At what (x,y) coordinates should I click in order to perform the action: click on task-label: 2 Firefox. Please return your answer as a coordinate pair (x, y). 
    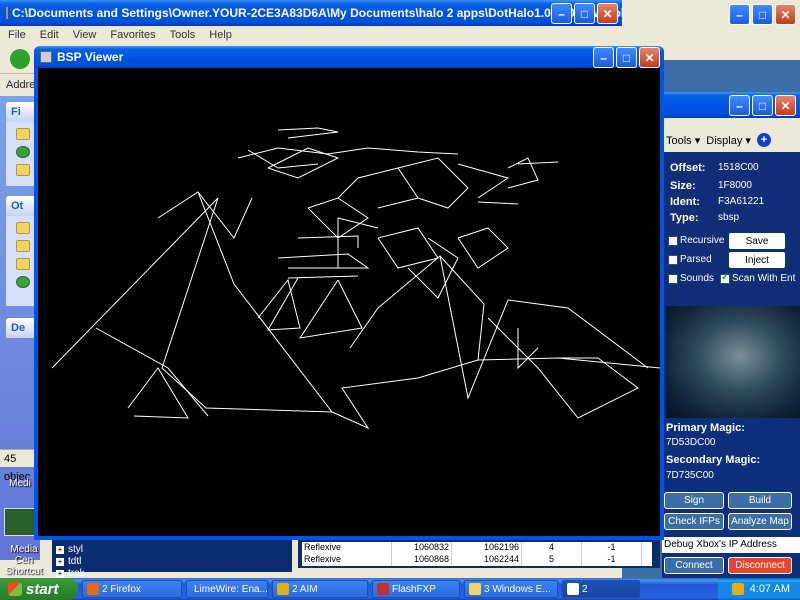
    Looking at the image, I should click on (121, 589).